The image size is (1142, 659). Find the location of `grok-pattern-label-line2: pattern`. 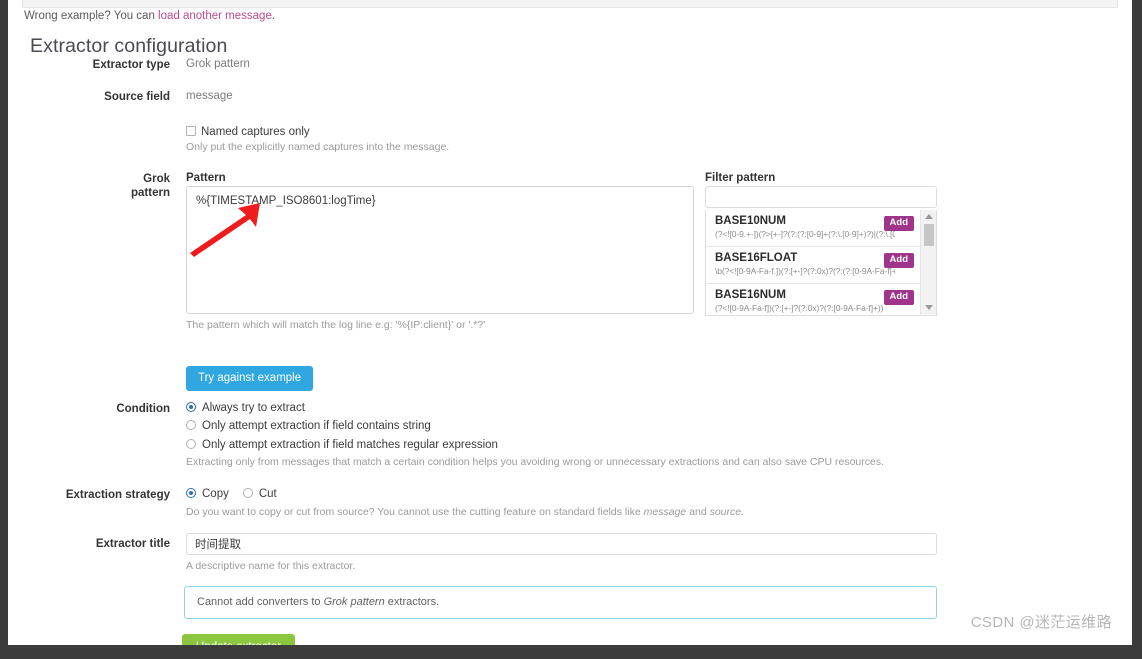

grok-pattern-label-line2: pattern is located at coordinates (150, 193).